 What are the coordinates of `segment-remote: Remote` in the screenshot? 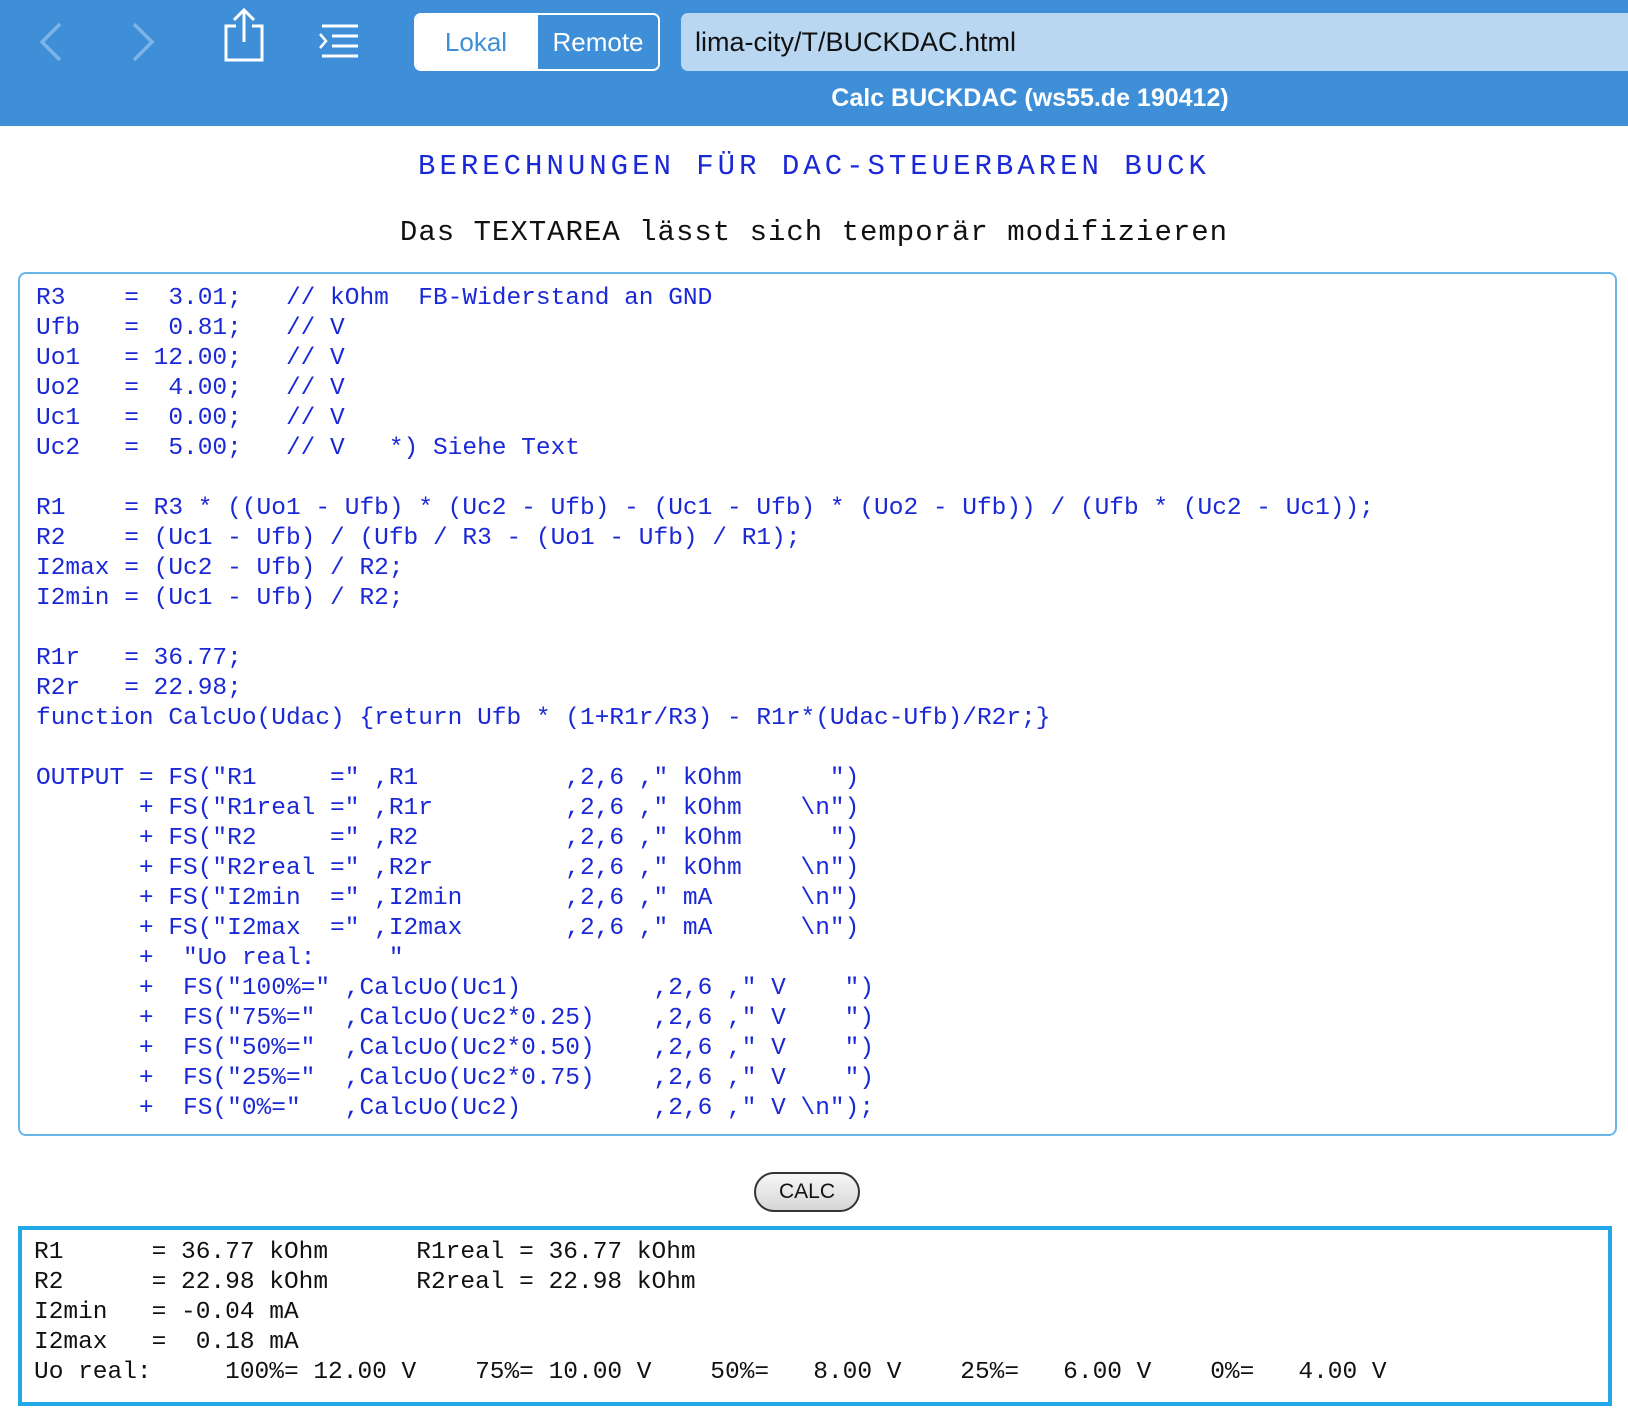 It's located at (597, 42).